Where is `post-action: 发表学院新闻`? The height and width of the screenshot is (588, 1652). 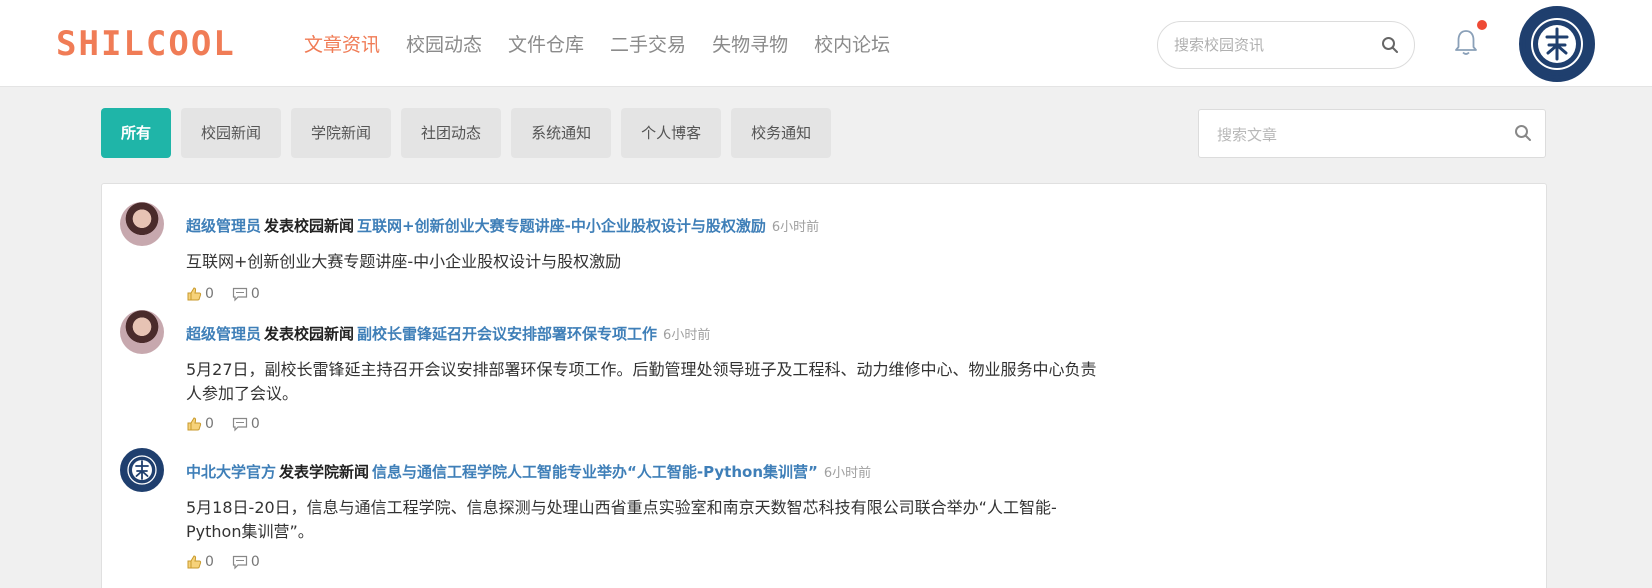 post-action: 发表学院新闻 is located at coordinates (324, 472).